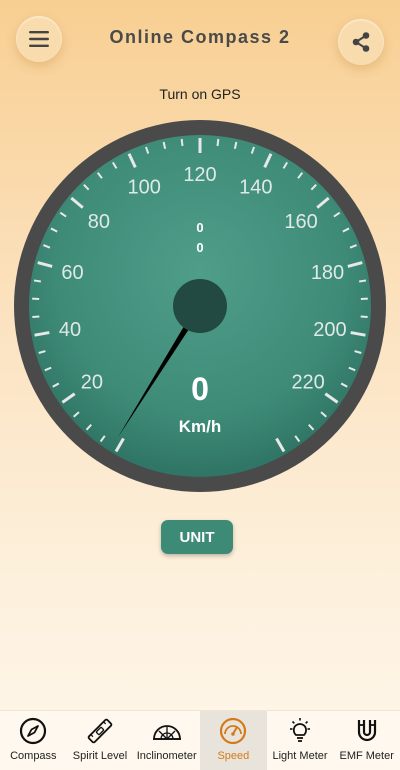 This screenshot has height=770, width=400. What do you see at coordinates (70, 330) in the screenshot?
I see `gauge-scale-label: 40` at bounding box center [70, 330].